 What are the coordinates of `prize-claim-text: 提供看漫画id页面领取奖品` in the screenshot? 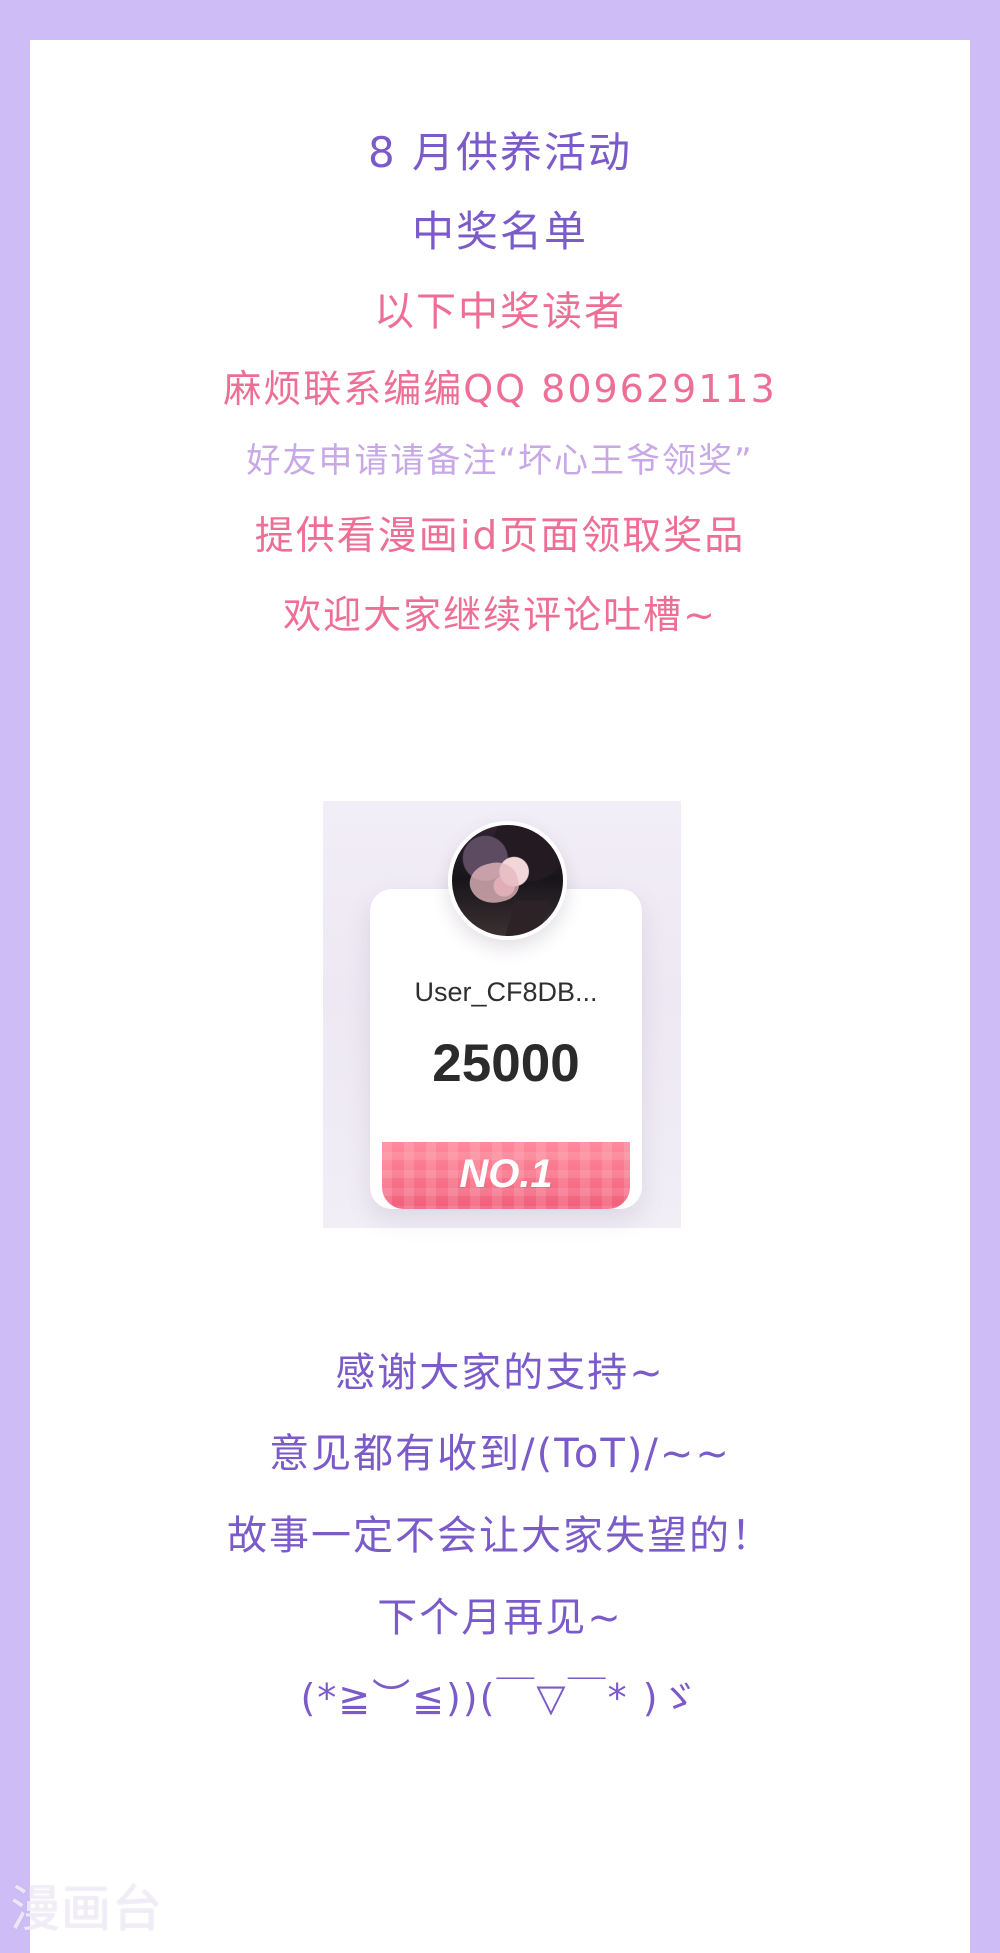 It's located at (500, 536).